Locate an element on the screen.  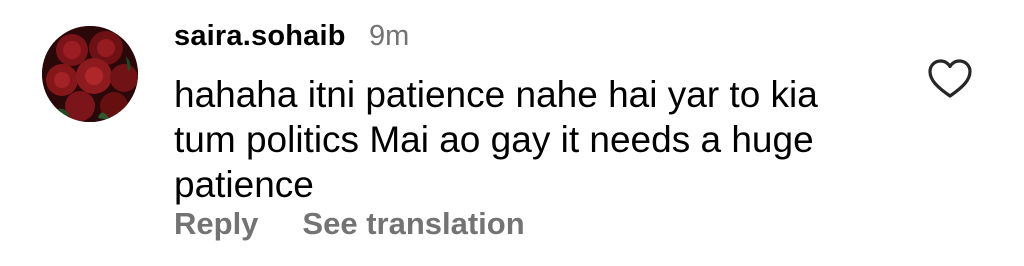
avatar is located at coordinates (90, 74).